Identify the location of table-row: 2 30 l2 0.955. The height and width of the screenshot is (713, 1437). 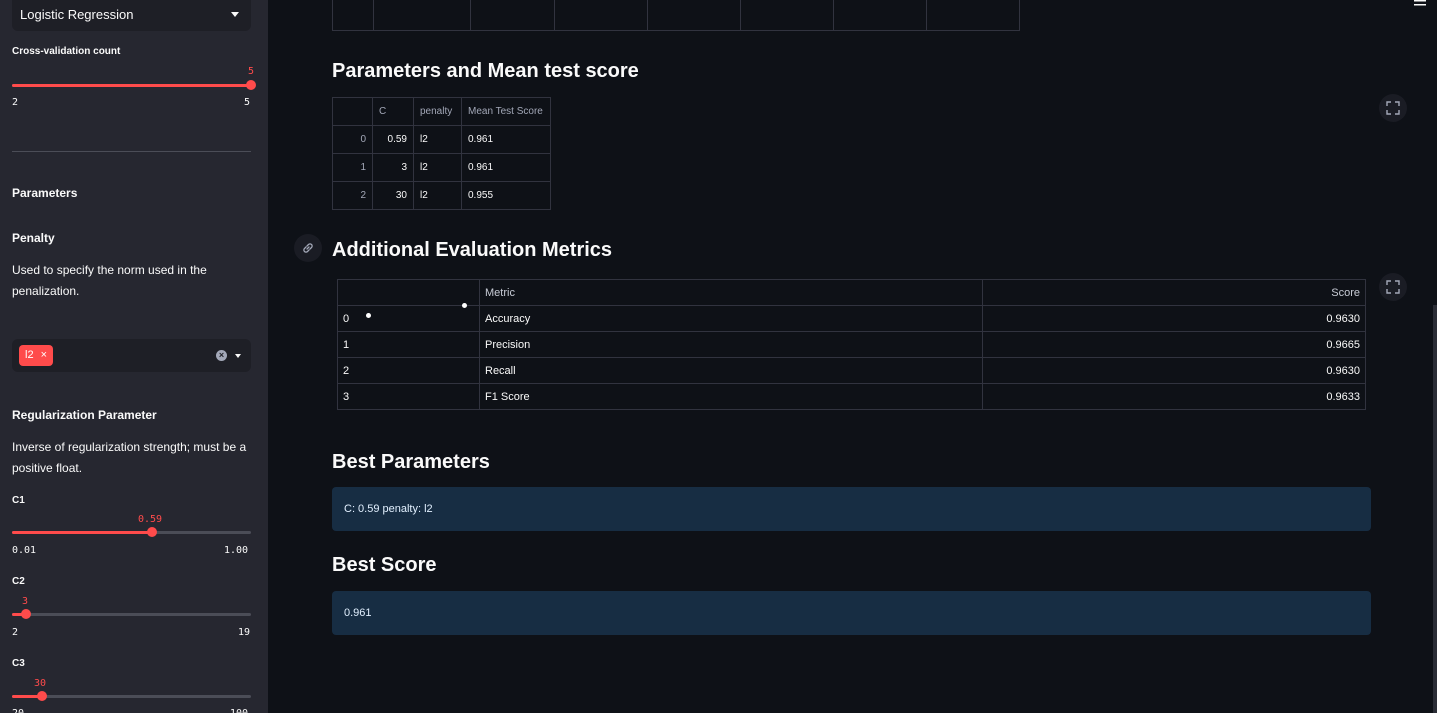
(441, 195).